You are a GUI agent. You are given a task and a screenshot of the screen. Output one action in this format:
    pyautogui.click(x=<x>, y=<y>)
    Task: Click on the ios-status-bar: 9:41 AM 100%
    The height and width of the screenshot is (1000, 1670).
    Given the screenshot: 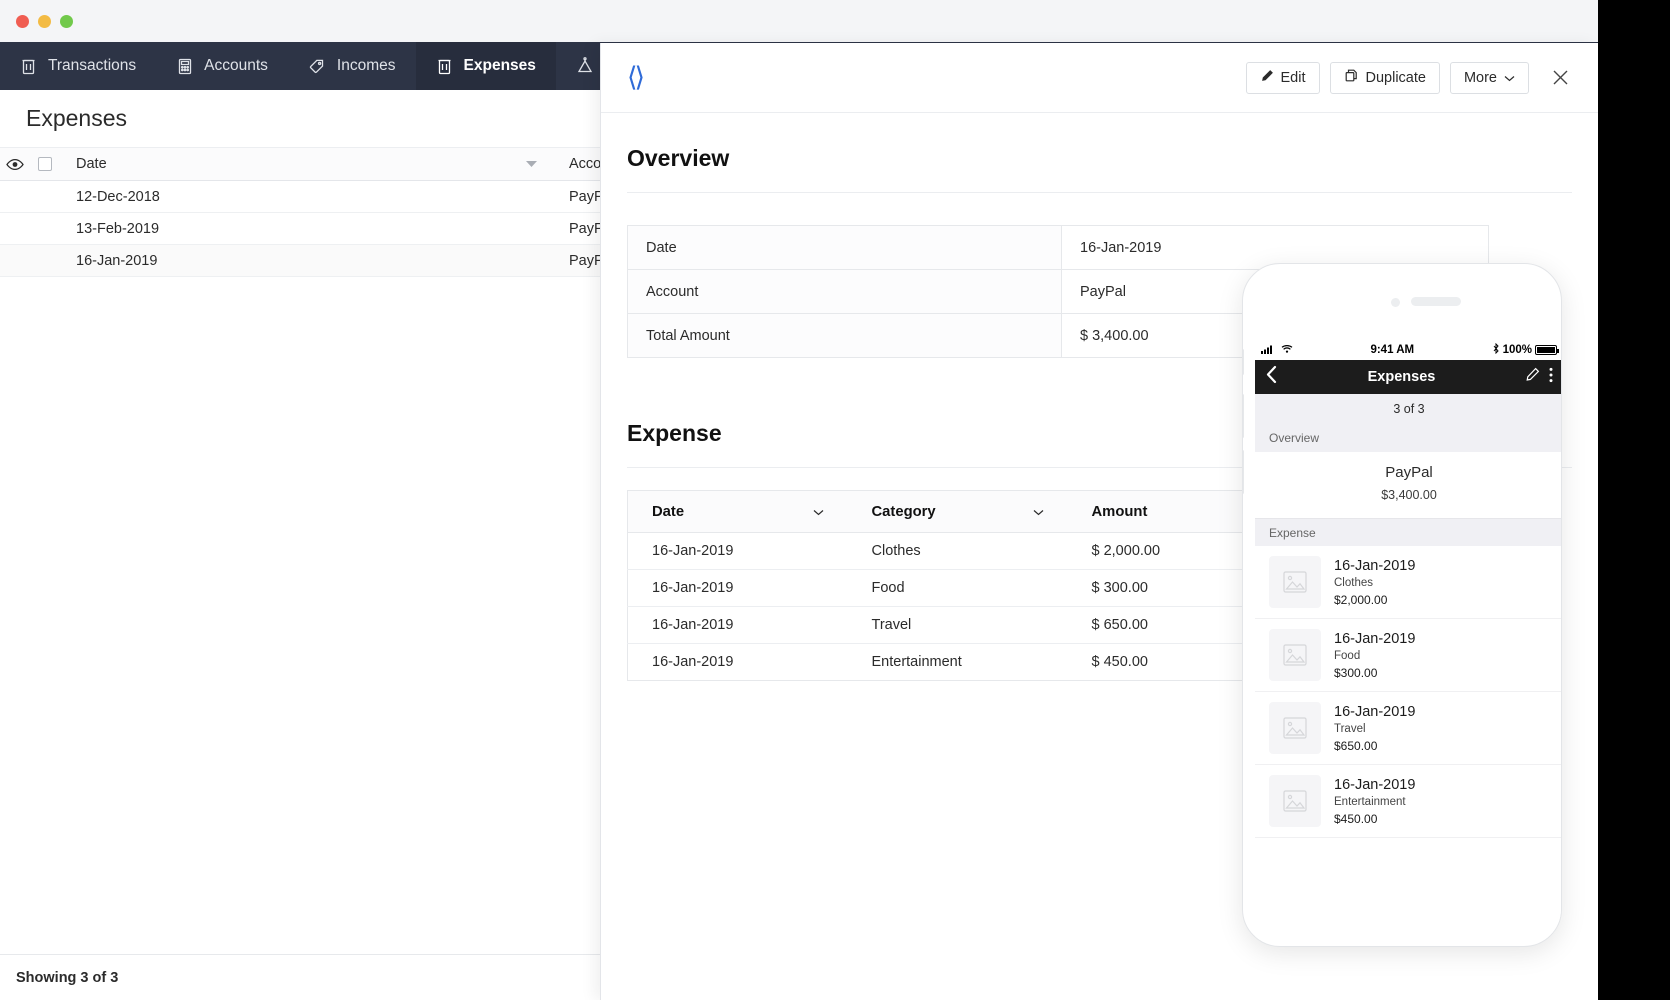 What is the action you would take?
    pyautogui.click(x=1408, y=350)
    